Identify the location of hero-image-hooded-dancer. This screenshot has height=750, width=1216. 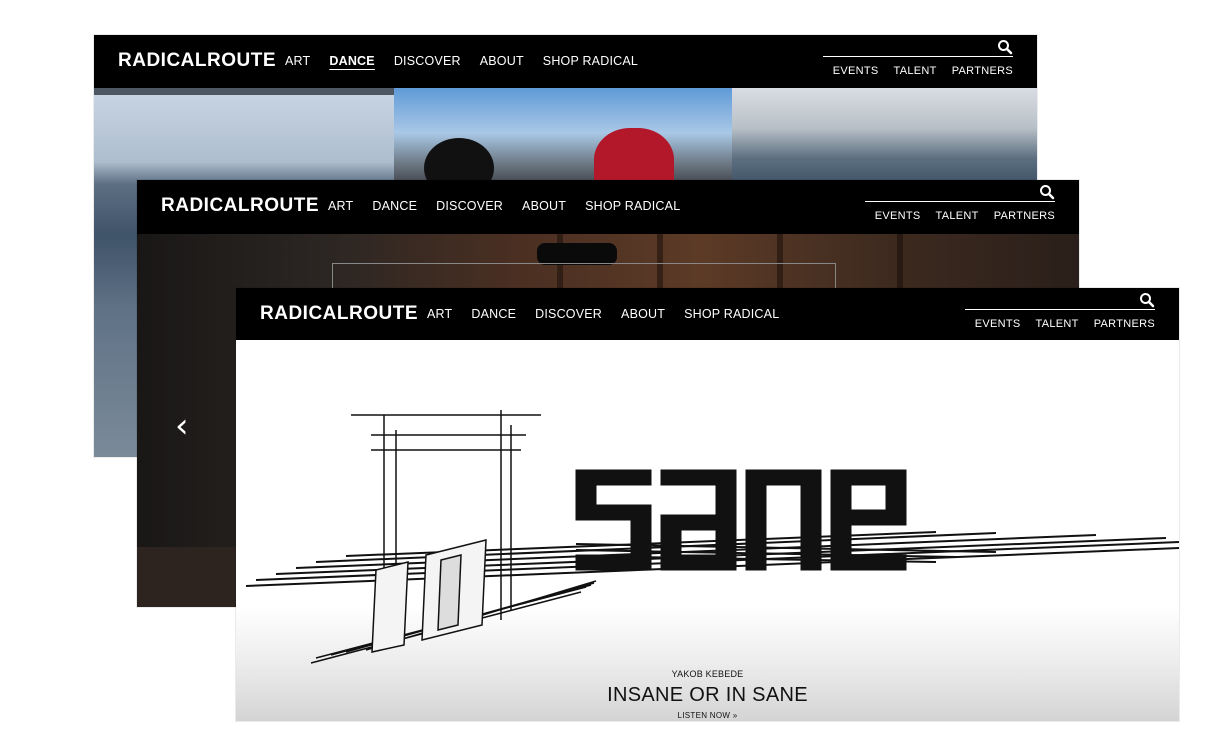
(563, 143).